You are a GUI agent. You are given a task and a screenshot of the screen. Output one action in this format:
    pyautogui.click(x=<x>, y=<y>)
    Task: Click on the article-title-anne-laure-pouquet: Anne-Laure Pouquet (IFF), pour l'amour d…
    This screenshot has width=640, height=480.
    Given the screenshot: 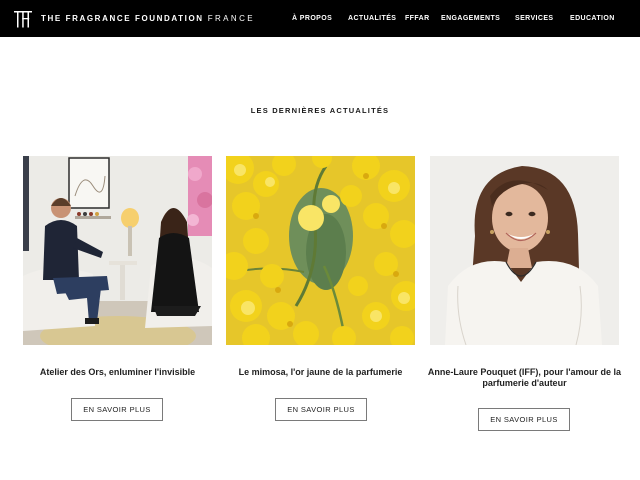 What is the action you would take?
    pyautogui.click(x=524, y=378)
    